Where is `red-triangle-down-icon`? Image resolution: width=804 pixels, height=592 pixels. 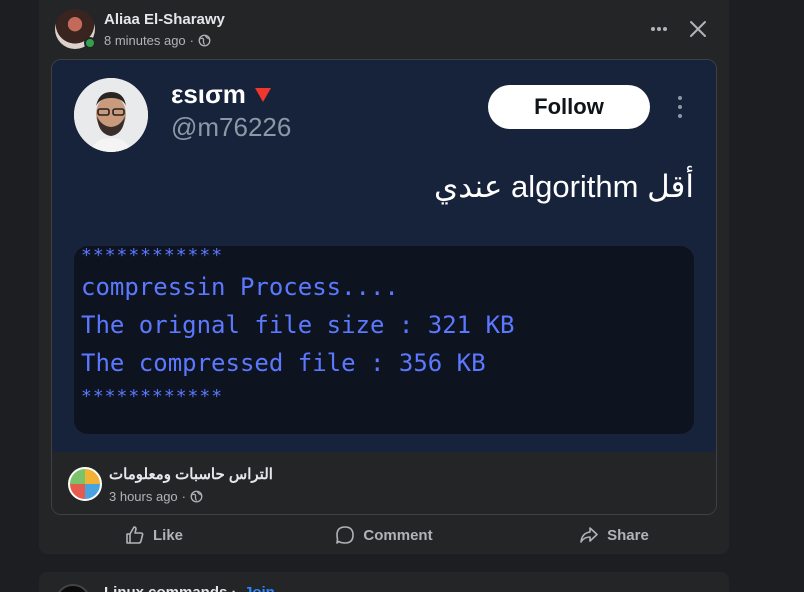
red-triangle-down-icon is located at coordinates (262, 94).